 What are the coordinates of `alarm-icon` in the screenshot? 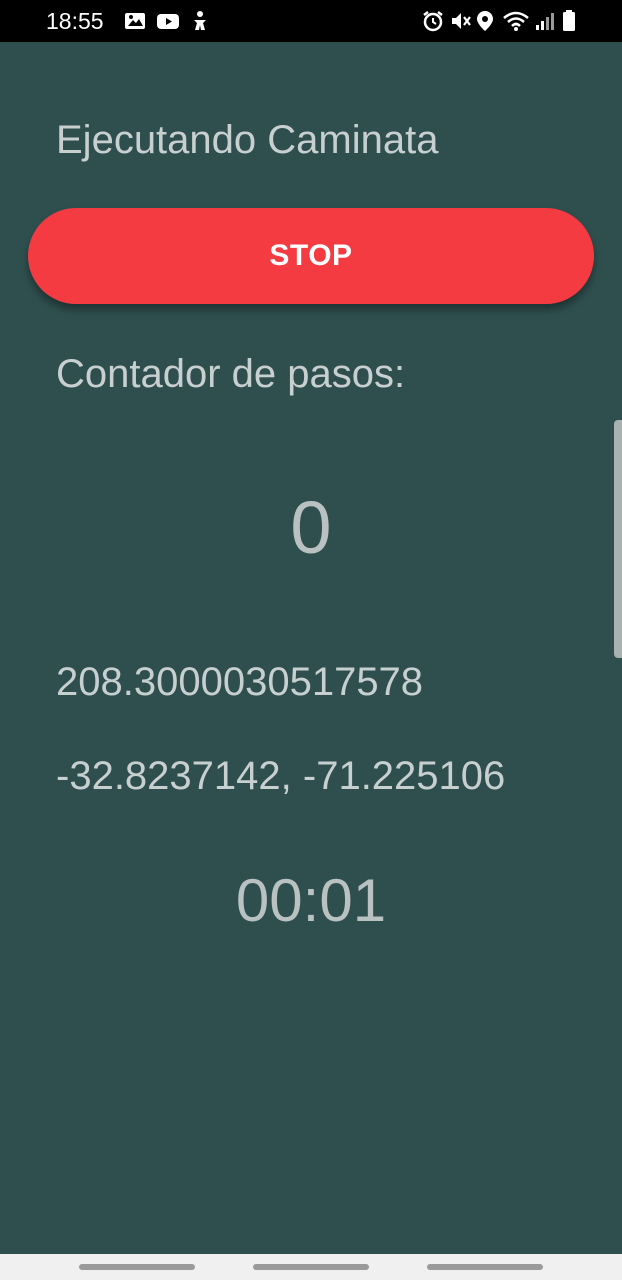 It's located at (433, 21).